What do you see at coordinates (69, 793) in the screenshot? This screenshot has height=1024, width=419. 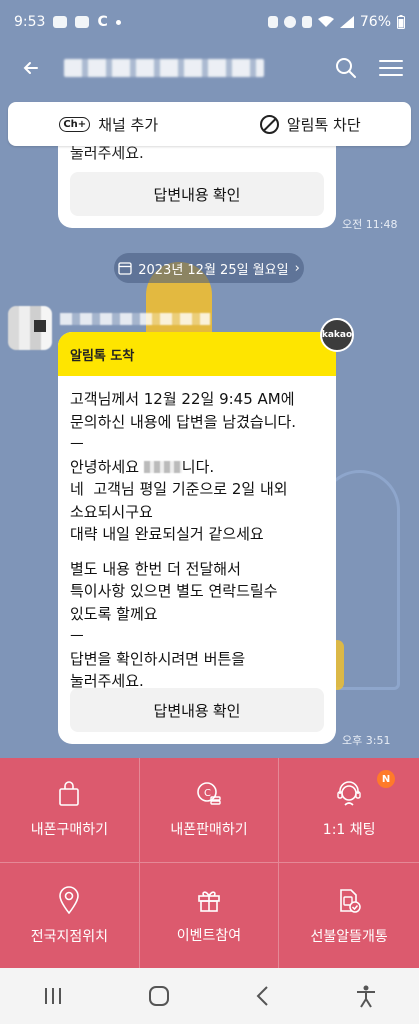 I see `shopping-bag-icon` at bounding box center [69, 793].